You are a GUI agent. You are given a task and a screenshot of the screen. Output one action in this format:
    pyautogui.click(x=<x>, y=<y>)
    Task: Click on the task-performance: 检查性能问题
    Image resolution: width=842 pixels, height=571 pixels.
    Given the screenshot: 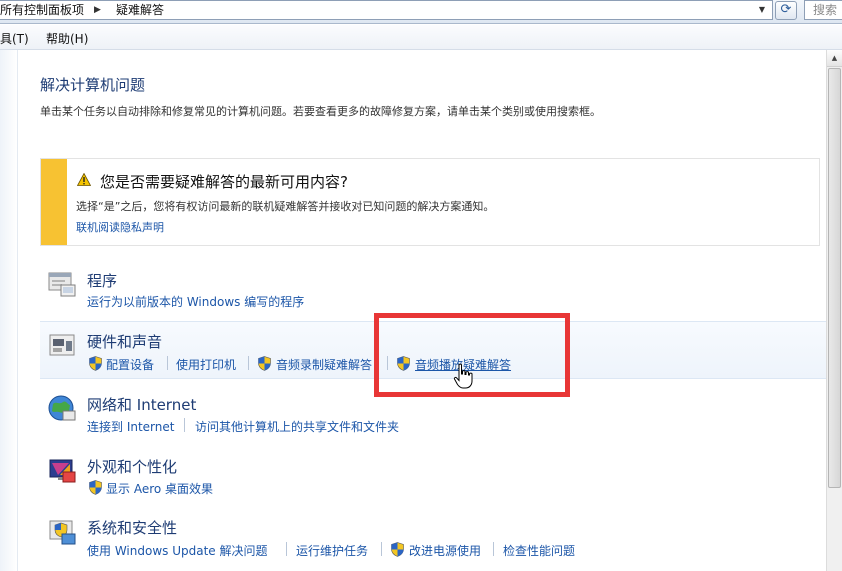 What is the action you would take?
    pyautogui.click(x=539, y=550)
    